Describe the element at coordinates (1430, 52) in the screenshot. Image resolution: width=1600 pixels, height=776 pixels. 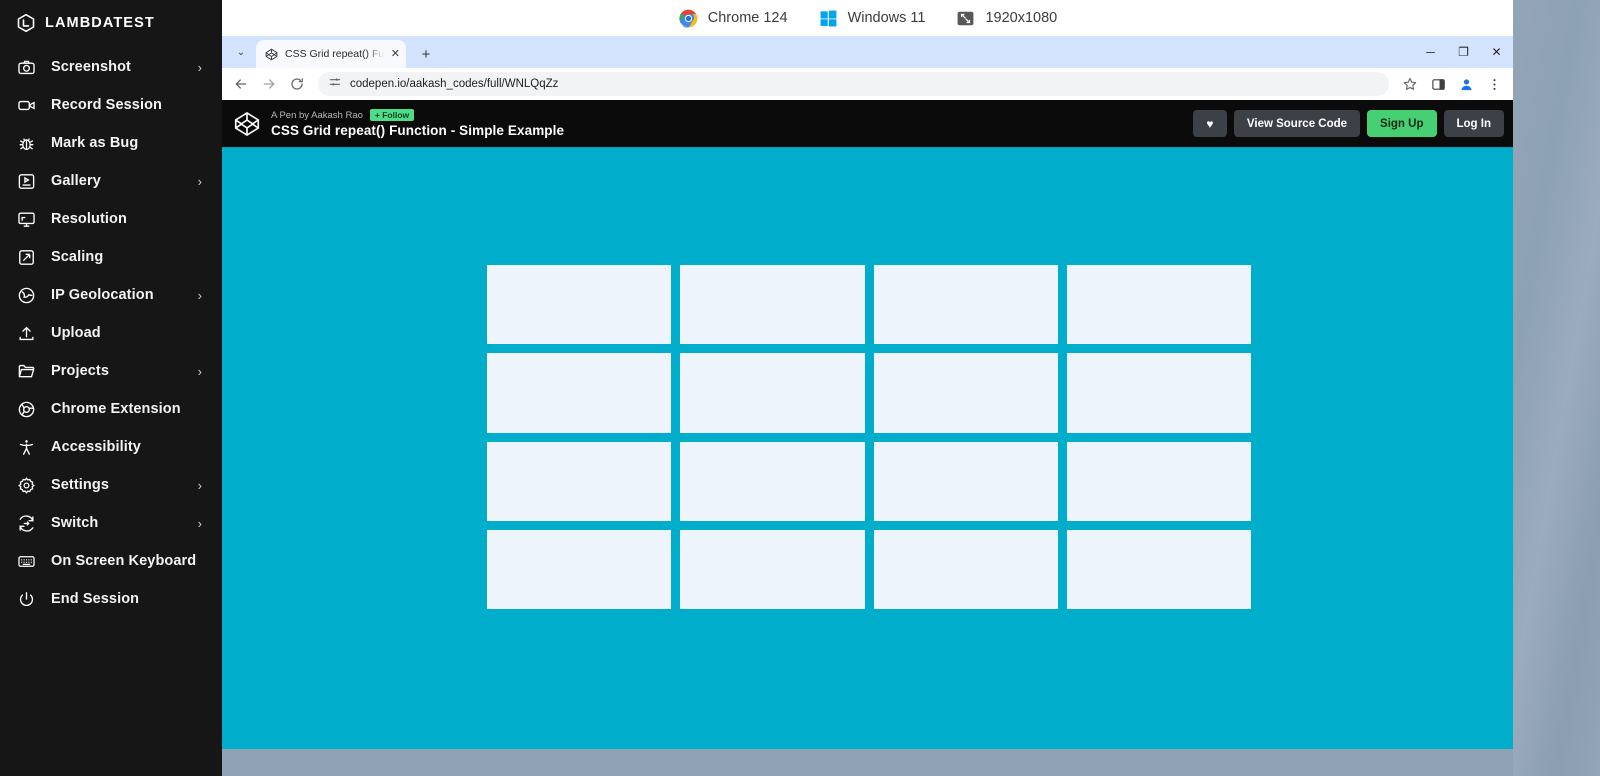
I see `minimize-button: ─` at that location.